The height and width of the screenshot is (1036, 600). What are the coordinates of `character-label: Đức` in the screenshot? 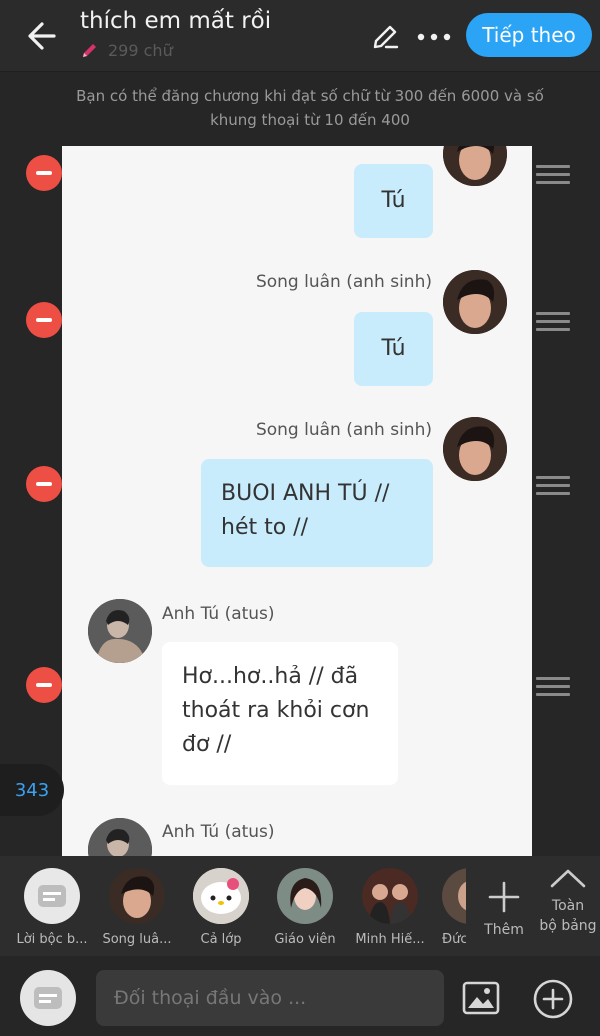 It's located at (454, 939).